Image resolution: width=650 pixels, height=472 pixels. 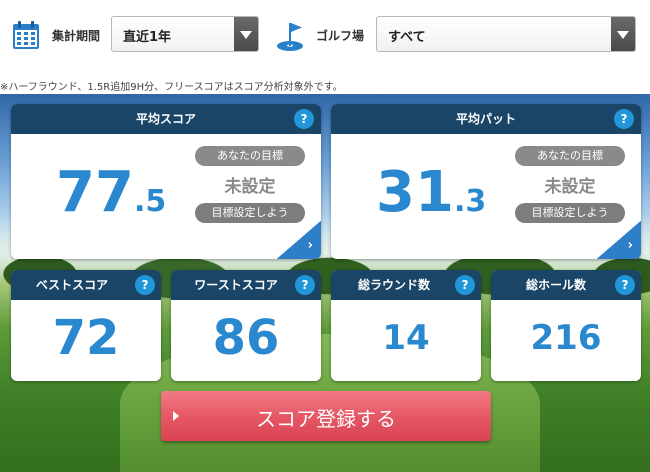 I want to click on total-holes-title-text: 総ホール数, so click(x=555, y=285).